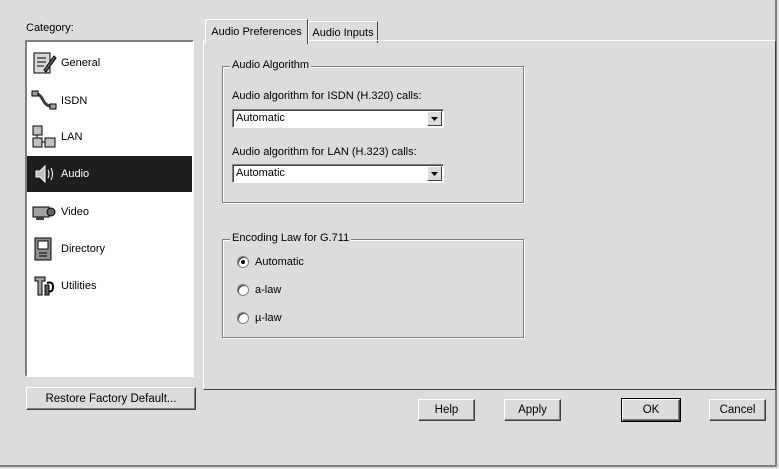  What do you see at coordinates (279, 262) in the screenshot?
I see `radio-label: Automatic` at bounding box center [279, 262].